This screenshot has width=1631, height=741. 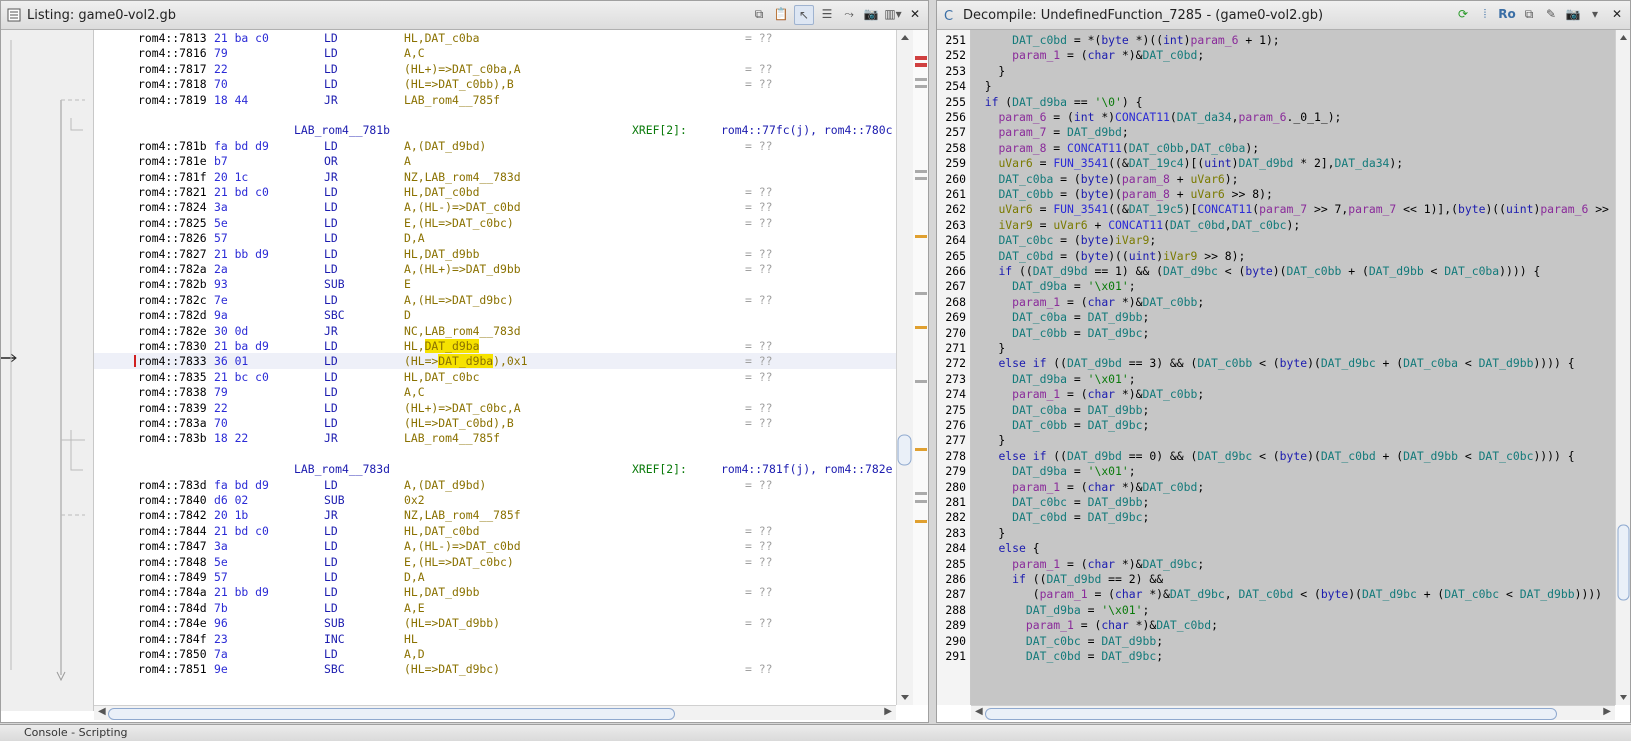 What do you see at coordinates (893, 14) in the screenshot?
I see `layout-menu-icon: ▥▾` at bounding box center [893, 14].